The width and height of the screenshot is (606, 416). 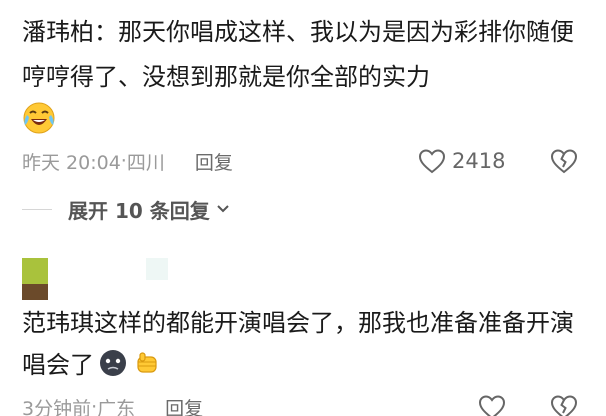 What do you see at coordinates (39, 118) in the screenshot?
I see `laughing-crying-emoji-icon` at bounding box center [39, 118].